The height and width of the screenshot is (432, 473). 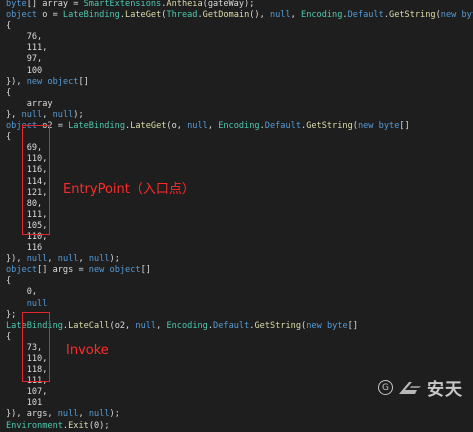 What do you see at coordinates (24, 70) in the screenshot?
I see `code-line: 100` at bounding box center [24, 70].